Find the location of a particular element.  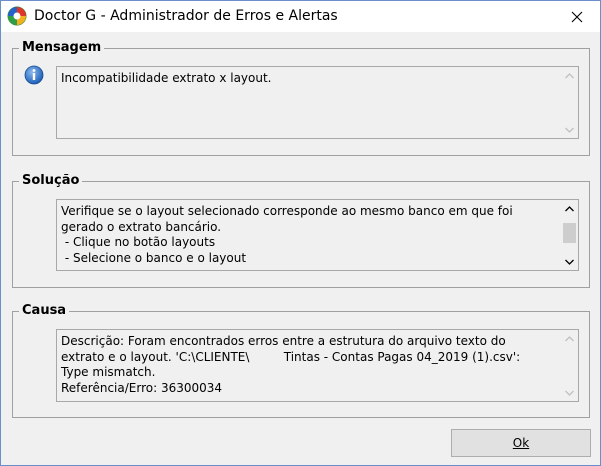

solucao-scrollbar is located at coordinates (569, 235).